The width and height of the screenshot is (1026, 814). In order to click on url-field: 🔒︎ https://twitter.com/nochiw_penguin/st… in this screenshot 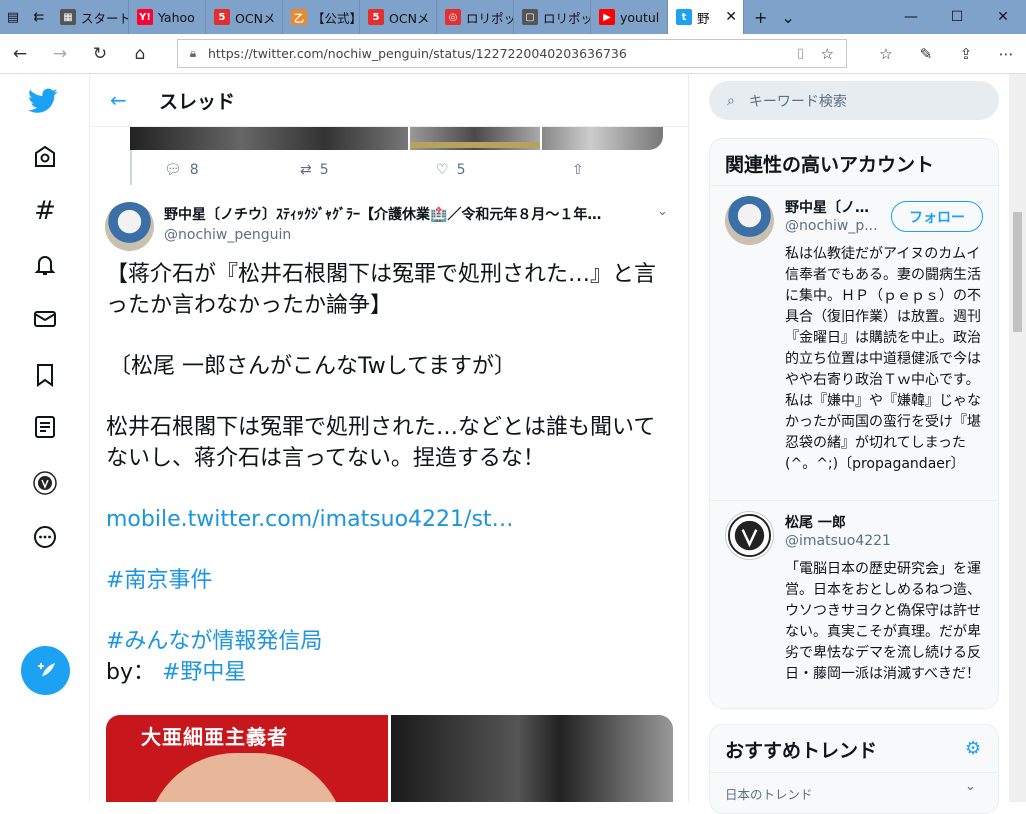, I will do `click(512, 53)`.